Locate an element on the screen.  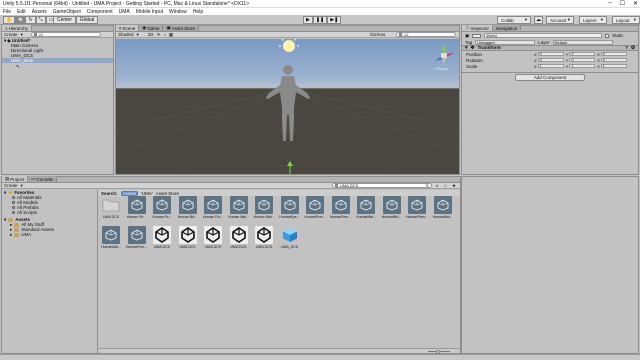
rotation-z-field: 0 is located at coordinates (613, 60).